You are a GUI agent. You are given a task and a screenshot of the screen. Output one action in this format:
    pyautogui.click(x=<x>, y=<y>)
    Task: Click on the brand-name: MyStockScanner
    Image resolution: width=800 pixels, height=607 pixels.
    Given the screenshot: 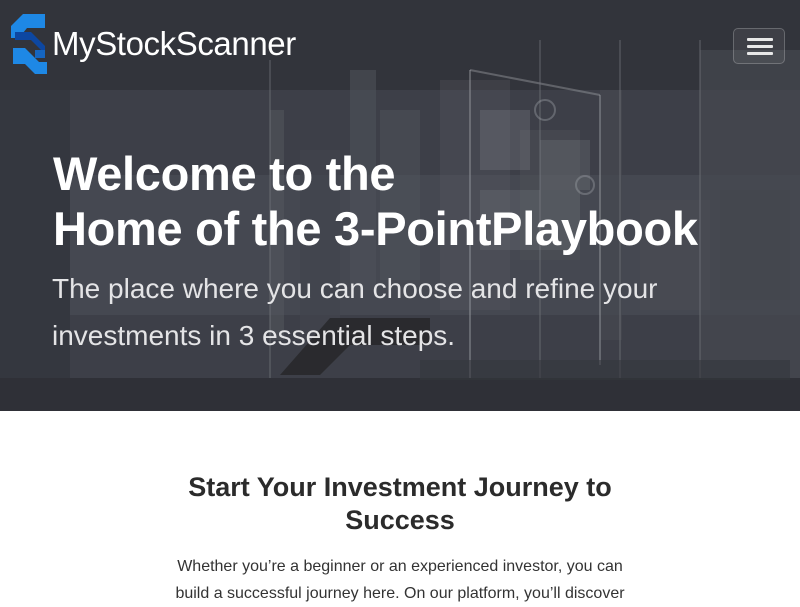 What is the action you would take?
    pyautogui.click(x=174, y=43)
    